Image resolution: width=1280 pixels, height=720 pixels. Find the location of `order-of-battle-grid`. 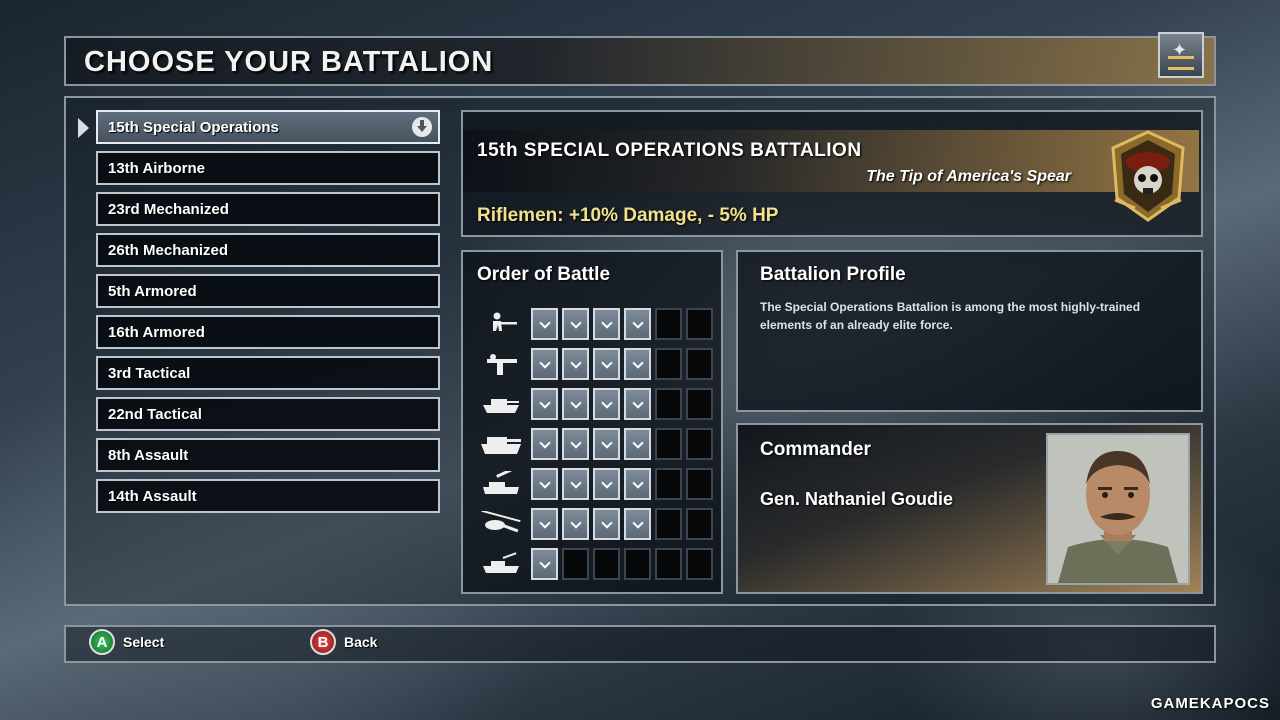

order-of-battle-grid is located at coordinates (594, 444).